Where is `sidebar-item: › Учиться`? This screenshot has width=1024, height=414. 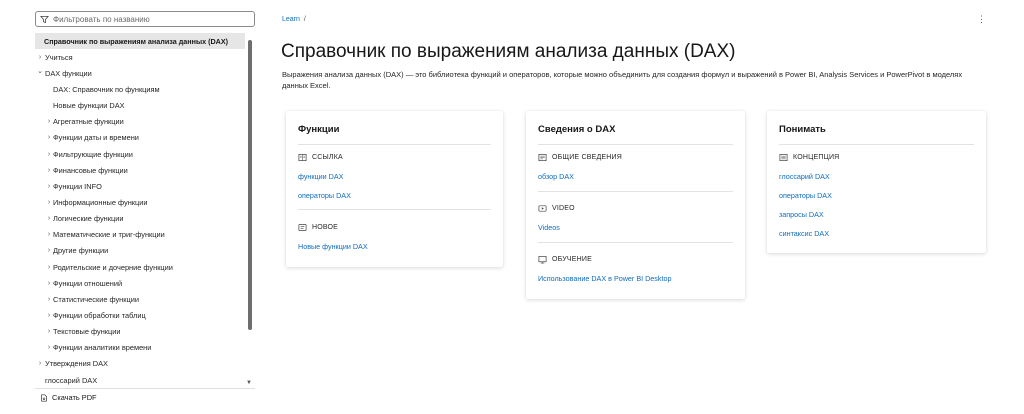 sidebar-item: › Учиться is located at coordinates (140, 57).